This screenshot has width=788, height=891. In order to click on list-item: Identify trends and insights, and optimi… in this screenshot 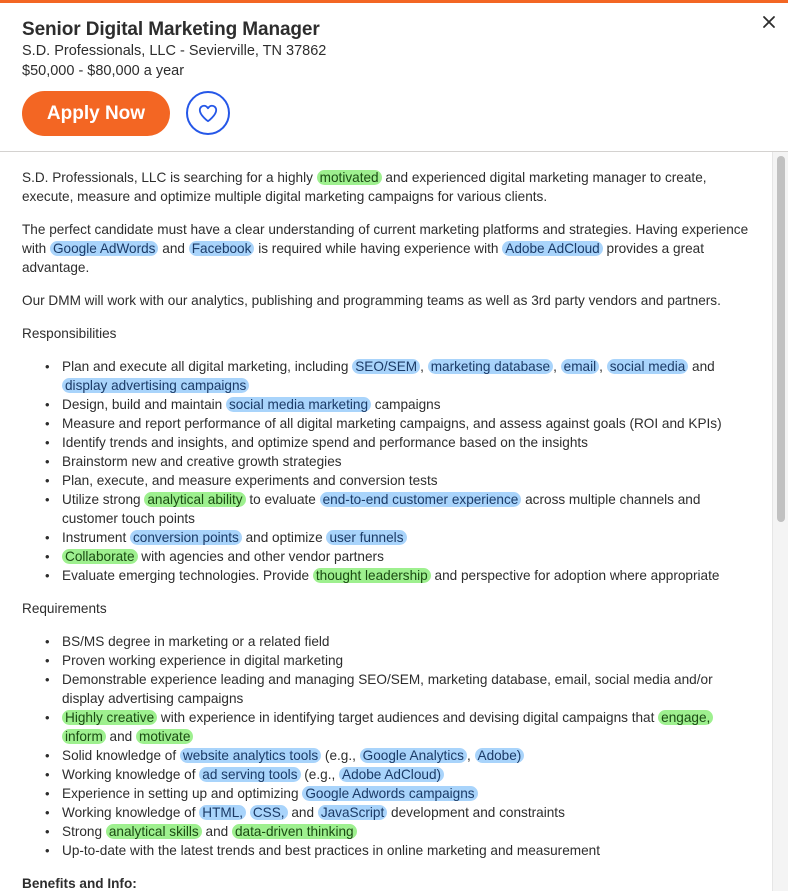, I will do `click(398, 442)`.